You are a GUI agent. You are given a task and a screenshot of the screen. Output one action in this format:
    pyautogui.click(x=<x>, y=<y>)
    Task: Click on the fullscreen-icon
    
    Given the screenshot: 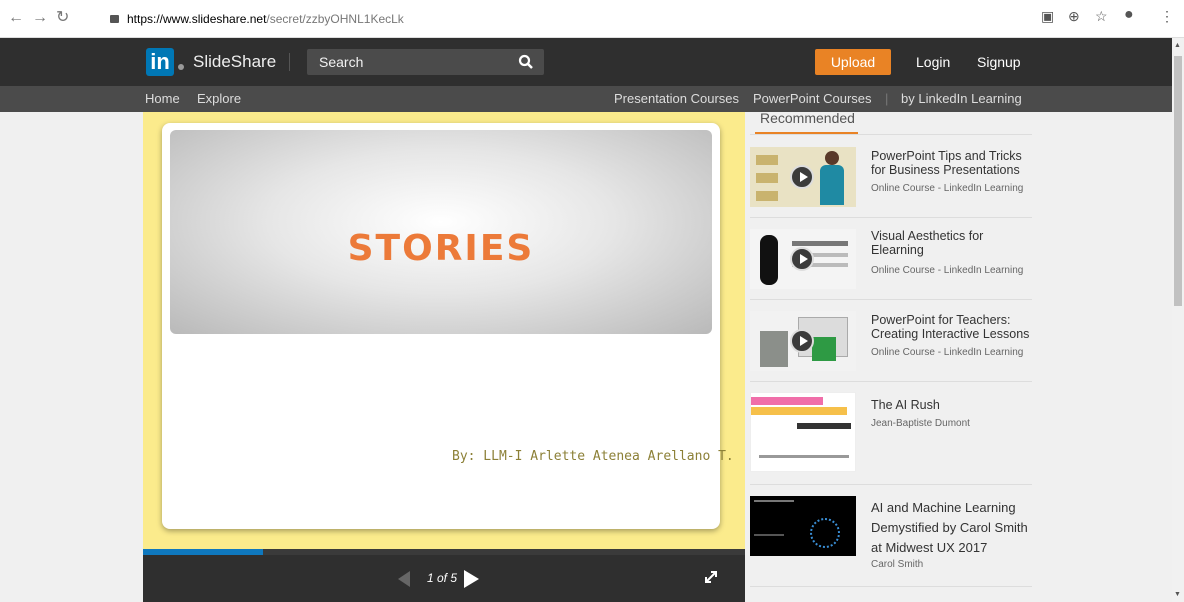 What is the action you would take?
    pyautogui.click(x=711, y=577)
    